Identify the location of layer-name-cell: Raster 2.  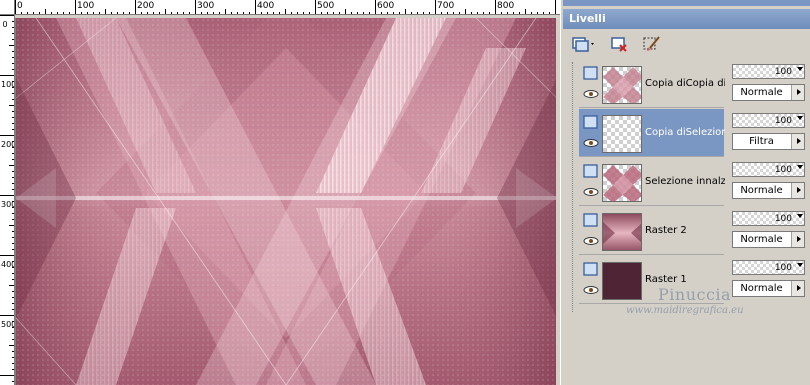
(651, 231).